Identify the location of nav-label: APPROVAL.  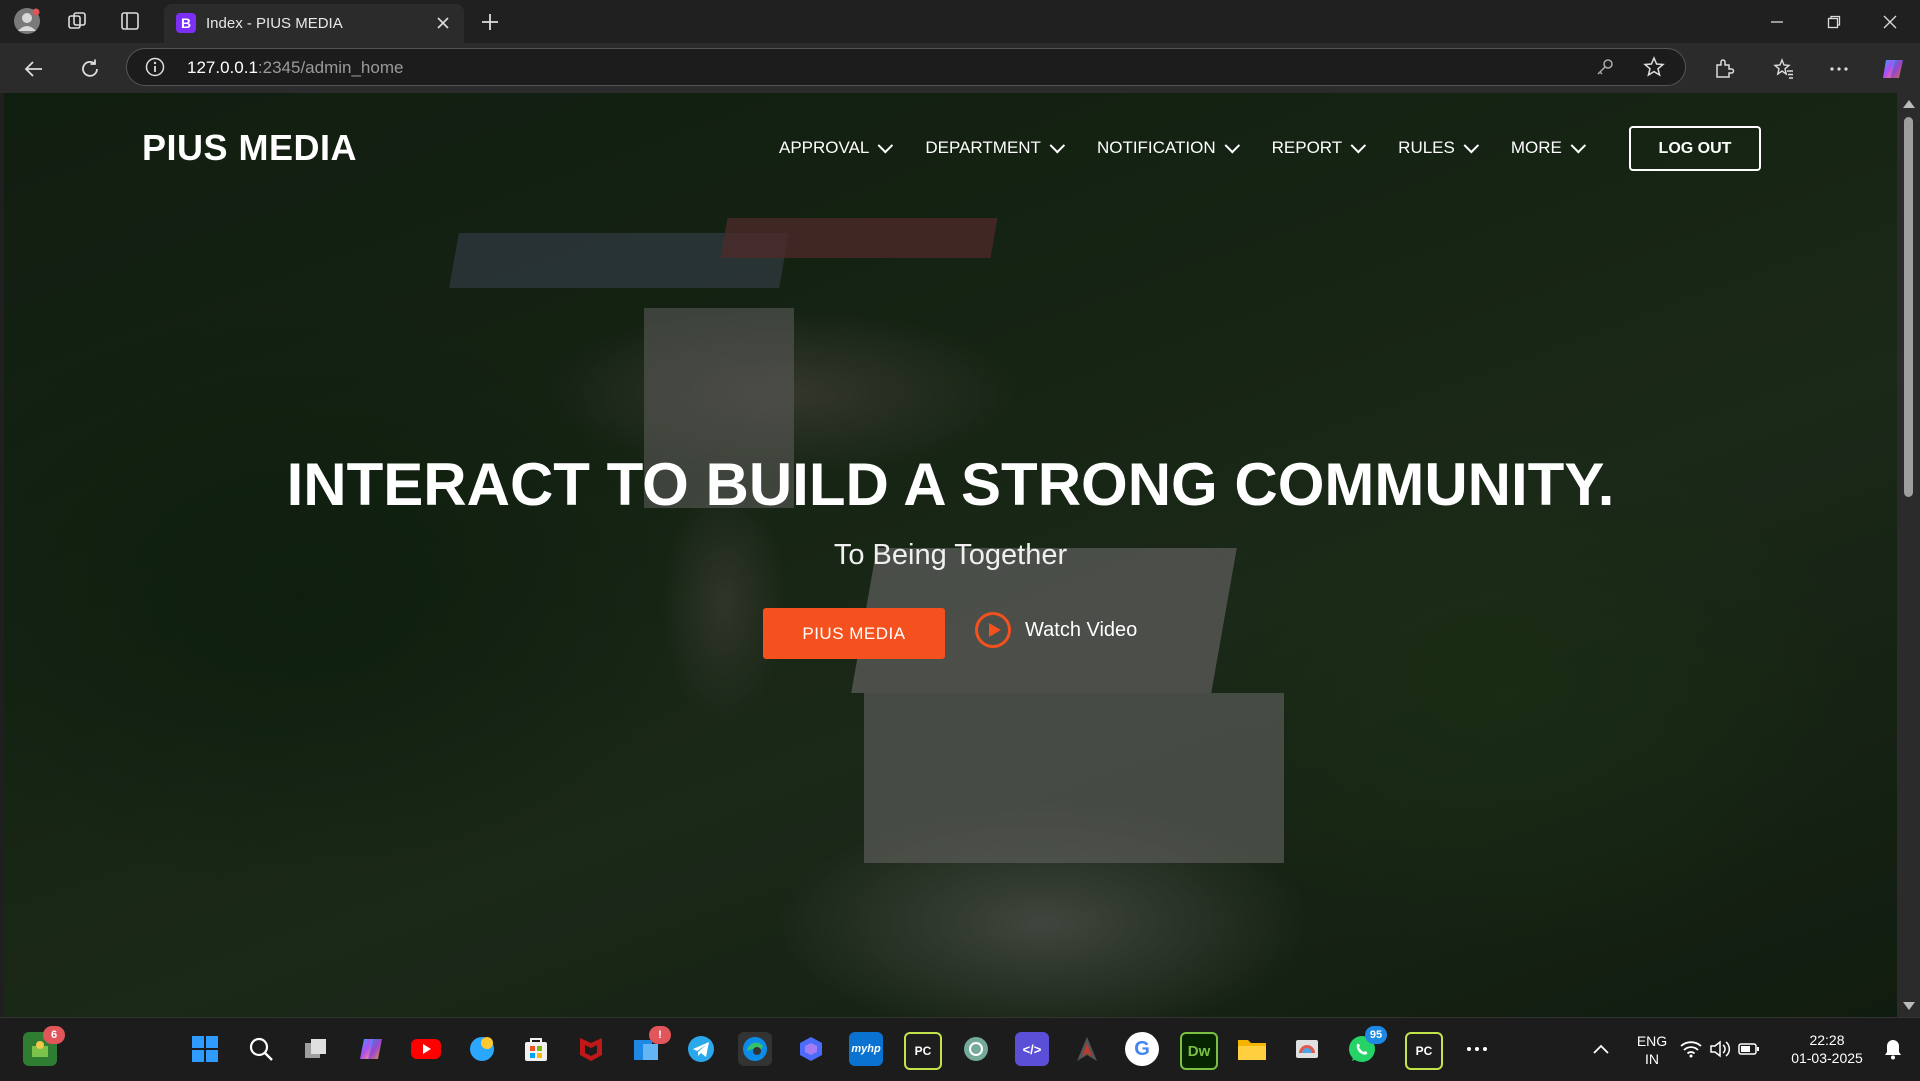
(824, 147).